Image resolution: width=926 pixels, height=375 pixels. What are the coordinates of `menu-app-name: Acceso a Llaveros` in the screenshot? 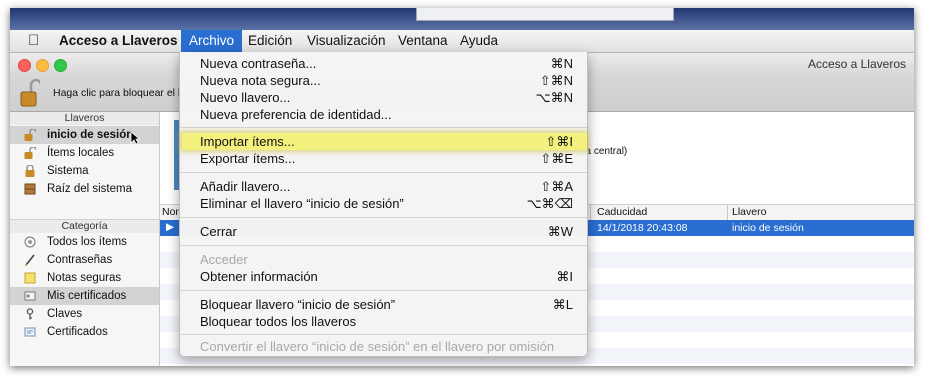 It's located at (118, 41).